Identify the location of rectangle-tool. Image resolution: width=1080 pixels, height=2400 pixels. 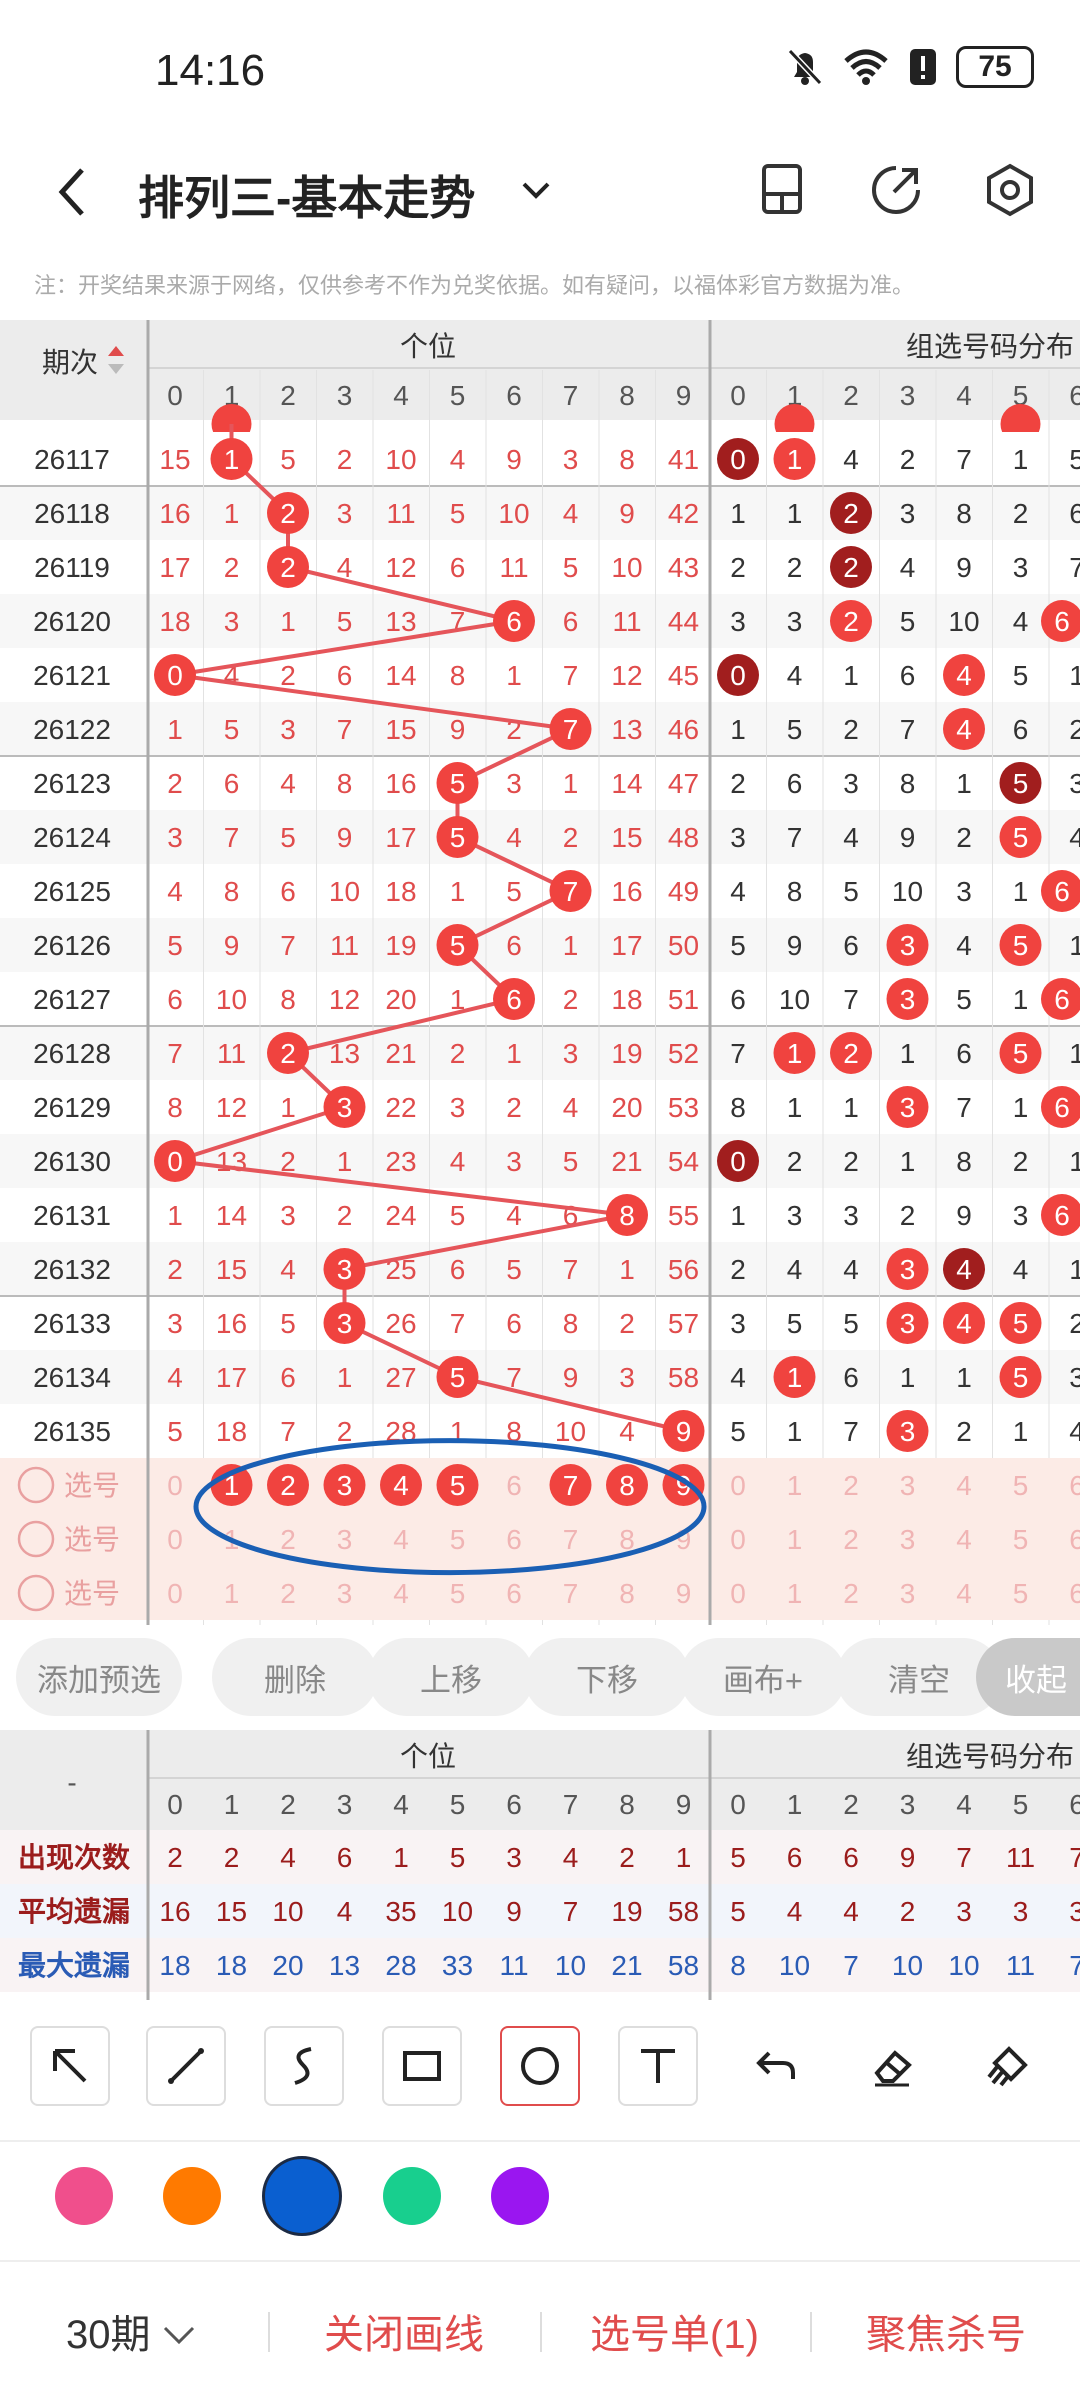
(422, 2066).